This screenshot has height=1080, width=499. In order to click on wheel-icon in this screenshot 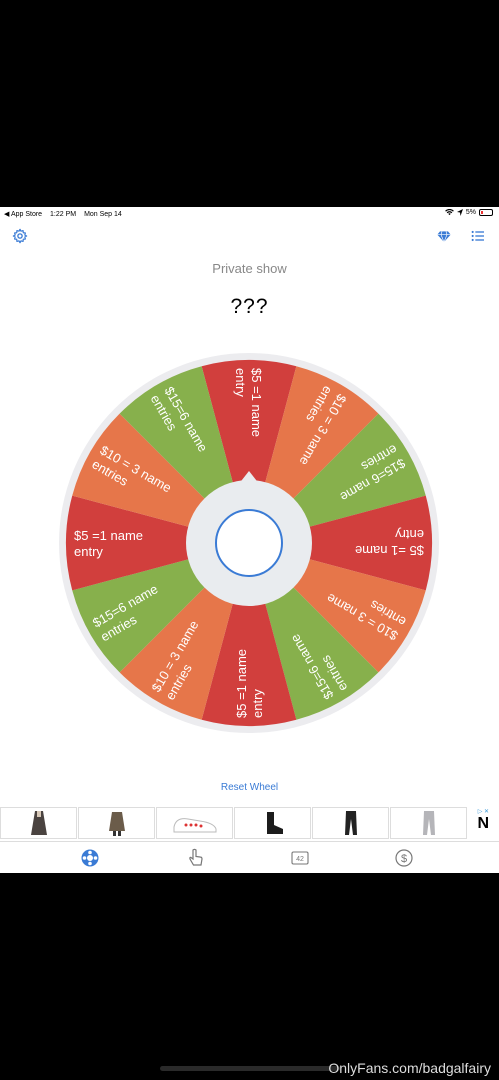, I will do `click(90, 858)`.